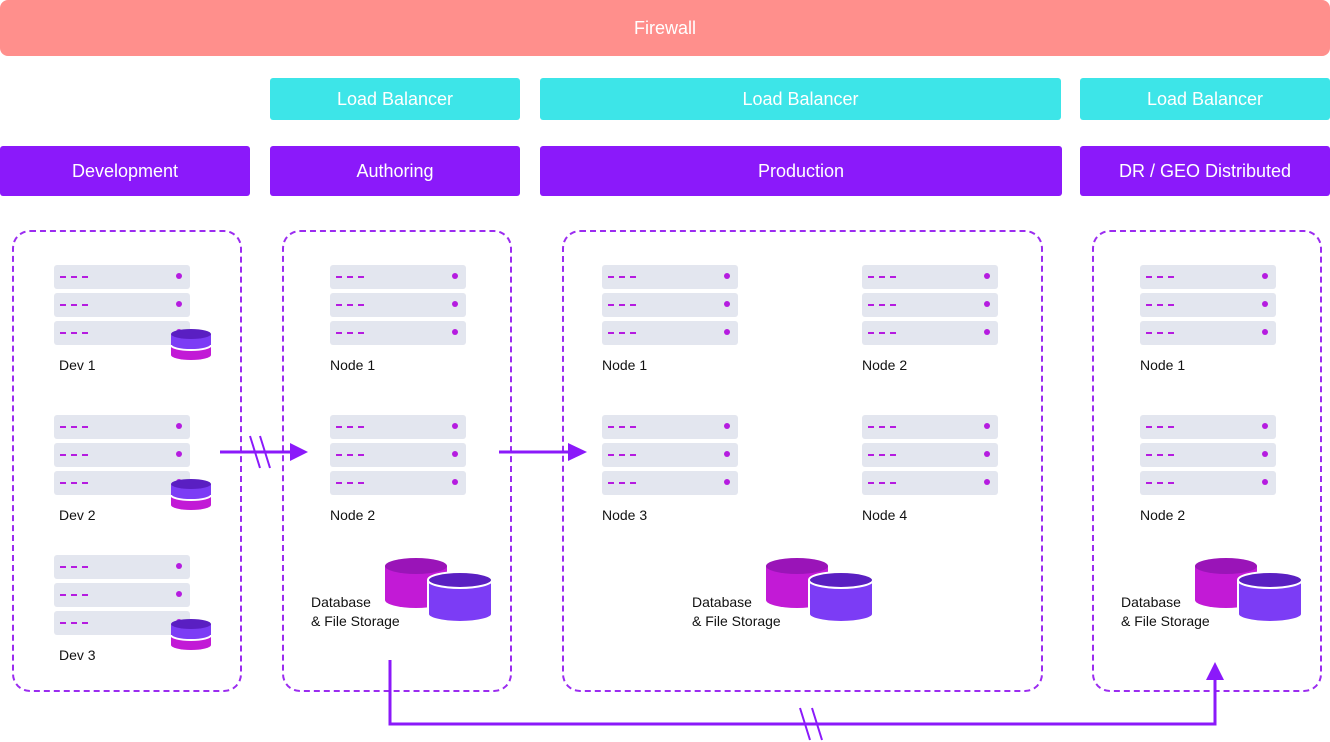 This screenshot has width=1330, height=742. Describe the element at coordinates (264, 452) in the screenshot. I see `arrow-dev-to-authoring` at that location.